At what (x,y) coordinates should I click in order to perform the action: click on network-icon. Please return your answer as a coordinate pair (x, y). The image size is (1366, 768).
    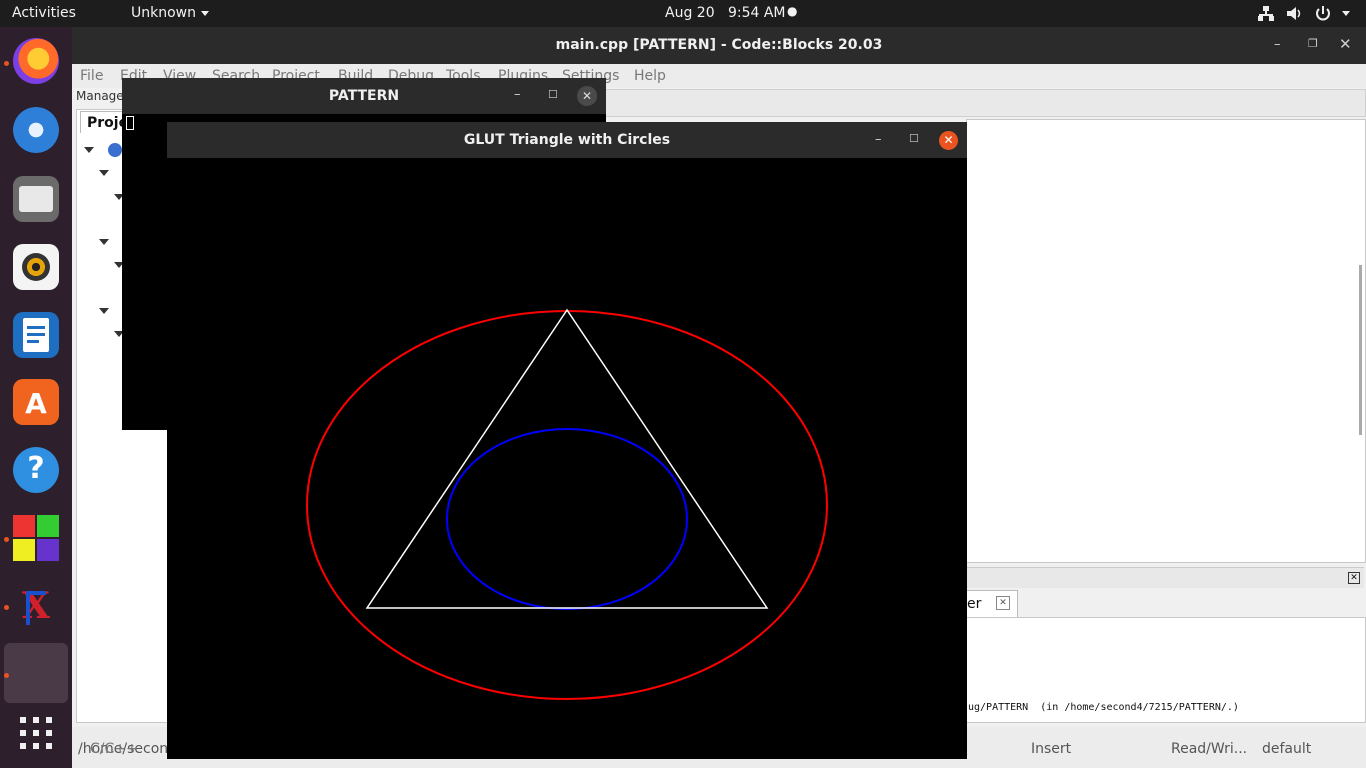
    Looking at the image, I should click on (1266, 13).